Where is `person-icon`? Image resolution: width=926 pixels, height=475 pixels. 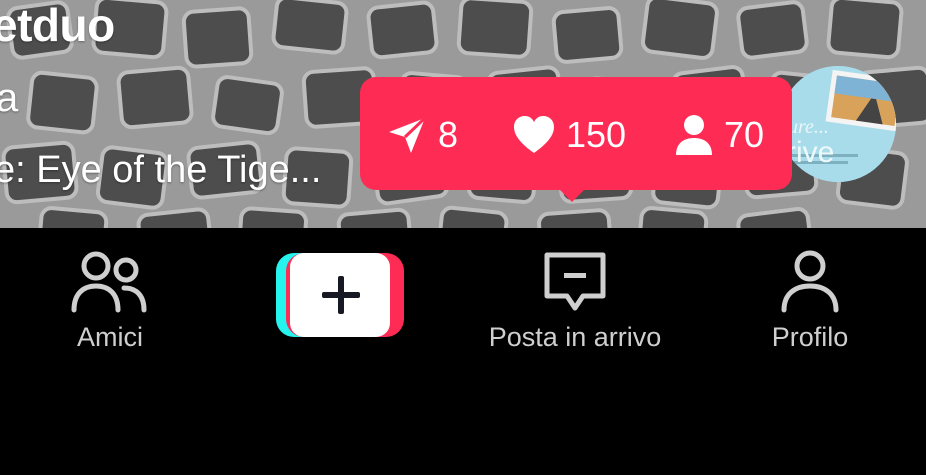 person-icon is located at coordinates (694, 135).